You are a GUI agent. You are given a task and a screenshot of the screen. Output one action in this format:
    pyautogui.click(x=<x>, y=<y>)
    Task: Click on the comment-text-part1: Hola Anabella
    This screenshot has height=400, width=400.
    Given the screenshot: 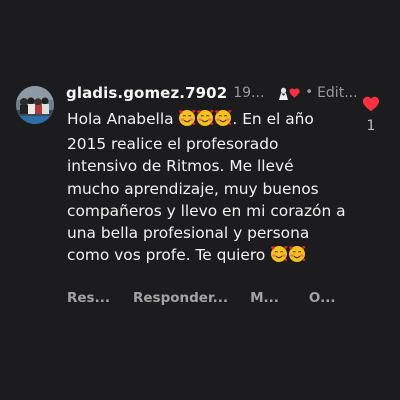 What is the action you would take?
    pyautogui.click(x=123, y=119)
    